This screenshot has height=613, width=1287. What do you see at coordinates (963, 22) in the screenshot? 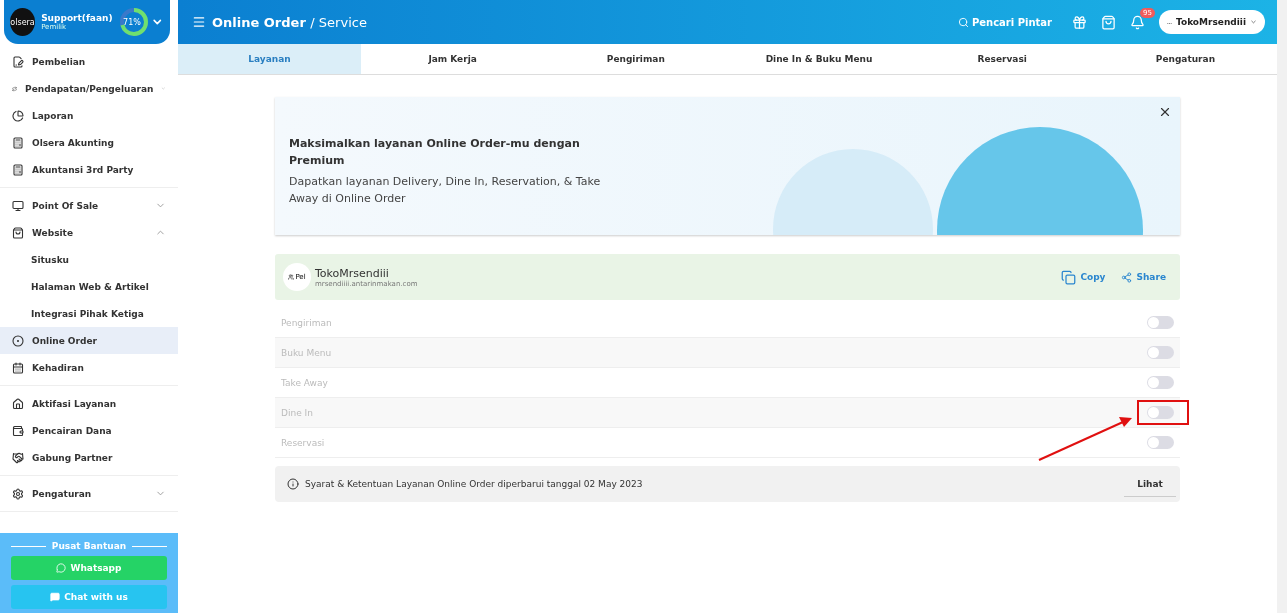
I see `search-icon` at bounding box center [963, 22].